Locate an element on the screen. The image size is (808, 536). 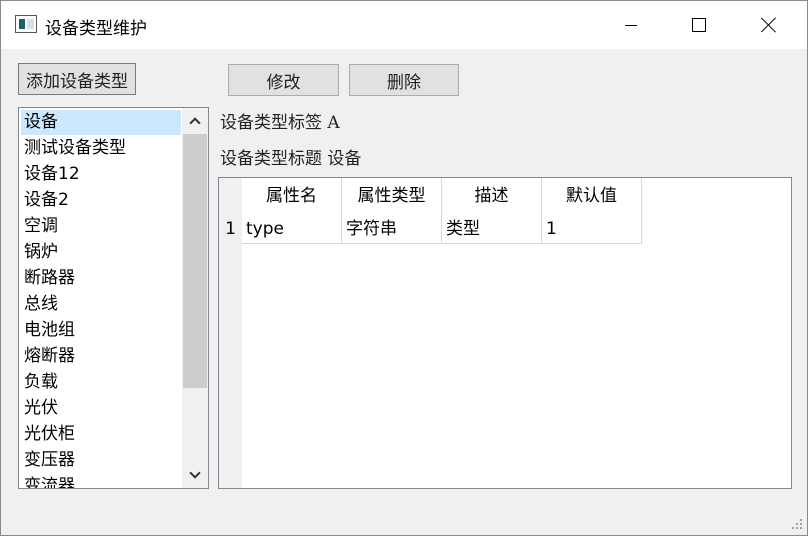
scroll-down-button is located at coordinates (195, 475).